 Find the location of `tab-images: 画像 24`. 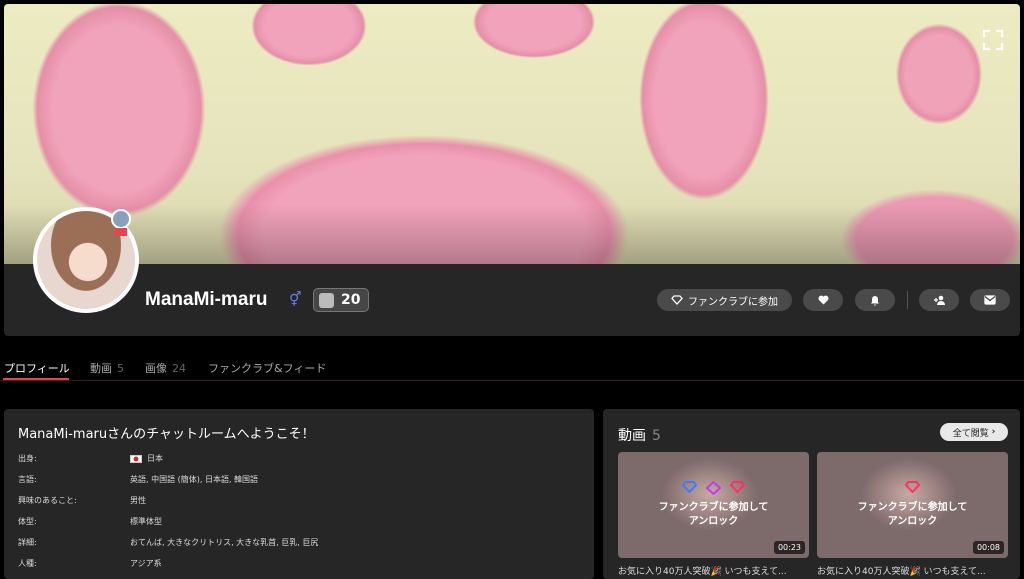

tab-images: 画像 24 is located at coordinates (165, 368).